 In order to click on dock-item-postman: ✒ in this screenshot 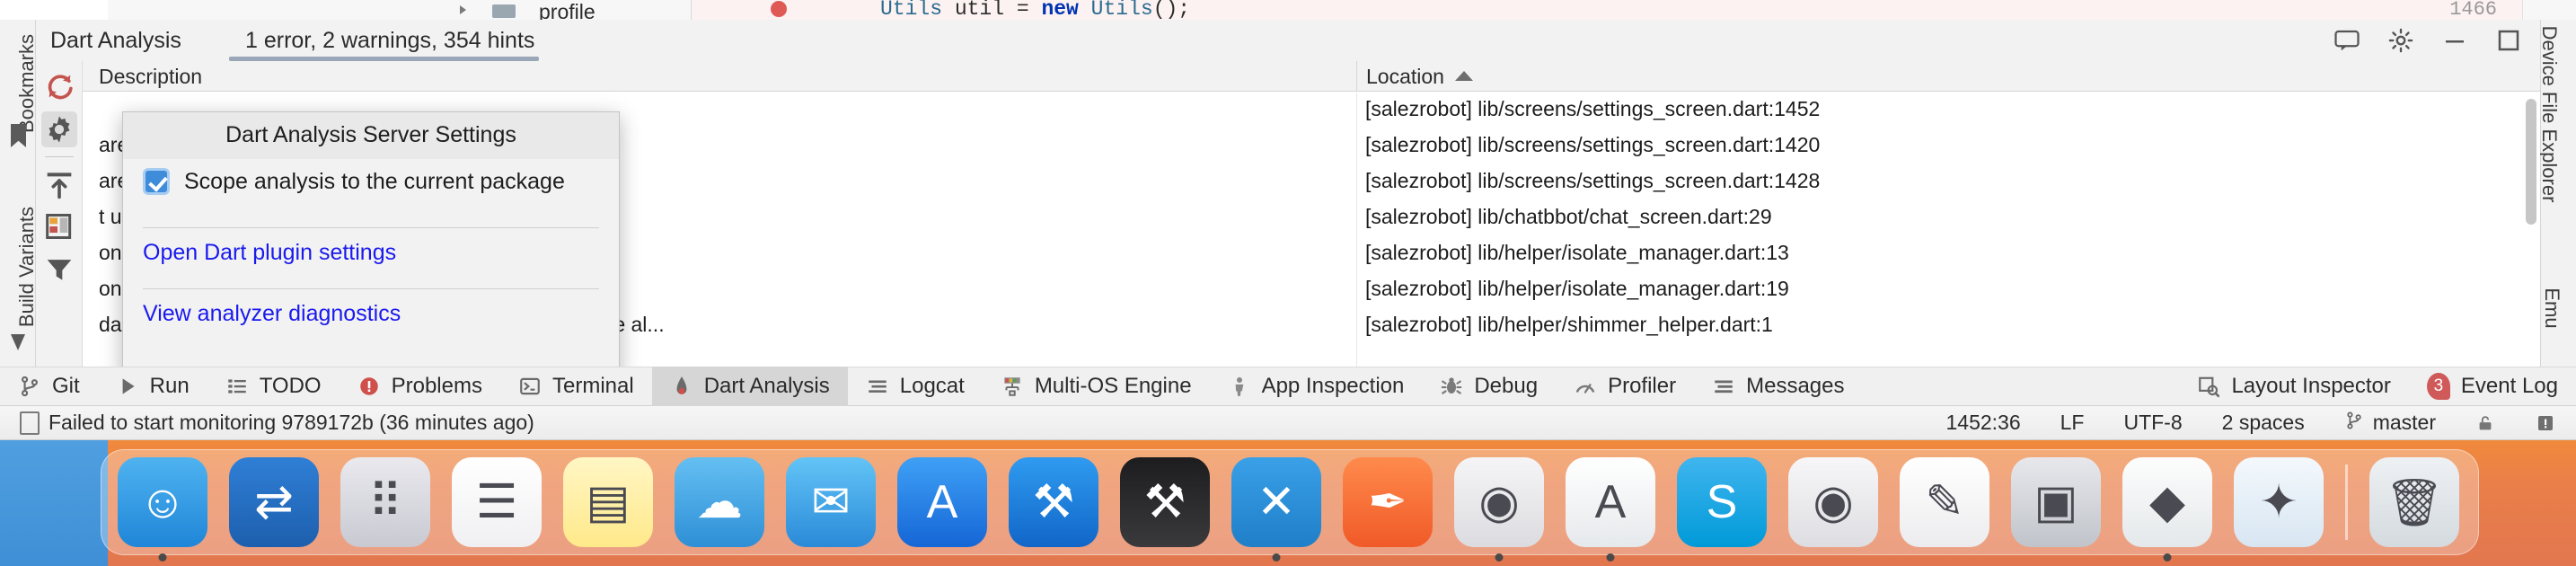, I will do `click(1388, 502)`.